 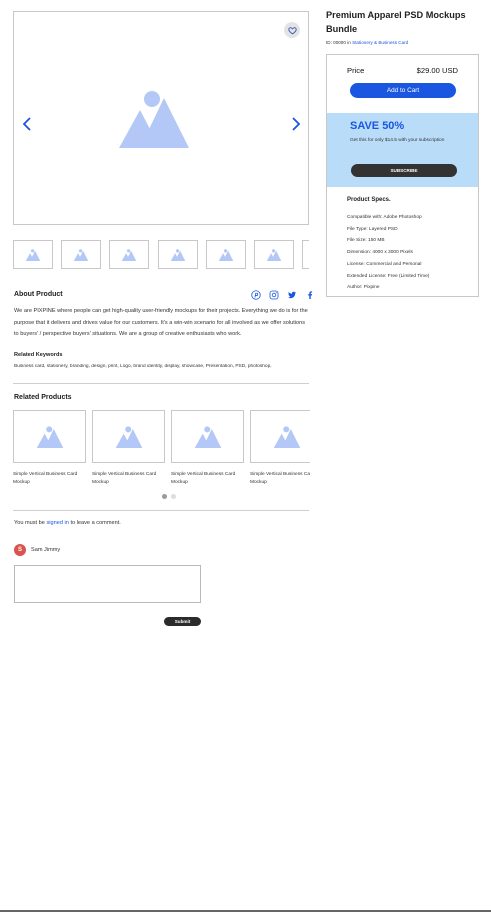 I want to click on thumbnail-strip, so click(x=161, y=255).